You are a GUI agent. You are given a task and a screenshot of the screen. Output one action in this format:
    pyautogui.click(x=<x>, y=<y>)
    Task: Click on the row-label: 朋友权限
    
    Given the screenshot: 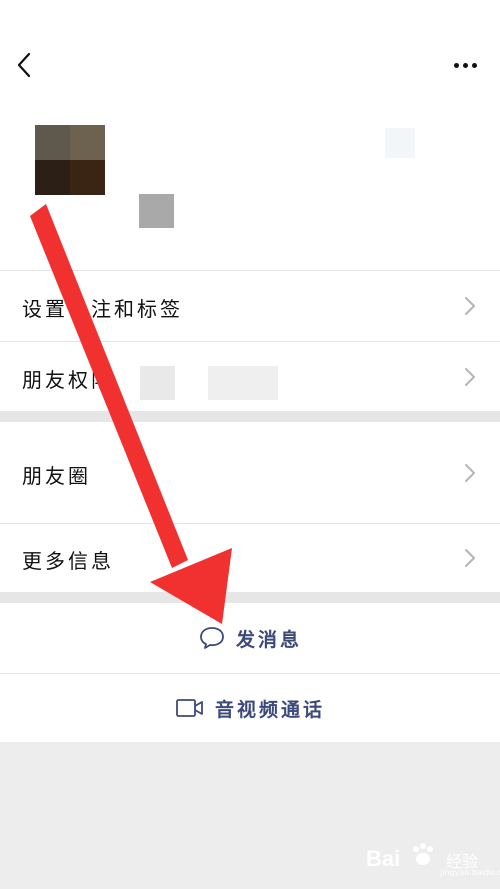 What is the action you would take?
    pyautogui.click(x=68, y=380)
    